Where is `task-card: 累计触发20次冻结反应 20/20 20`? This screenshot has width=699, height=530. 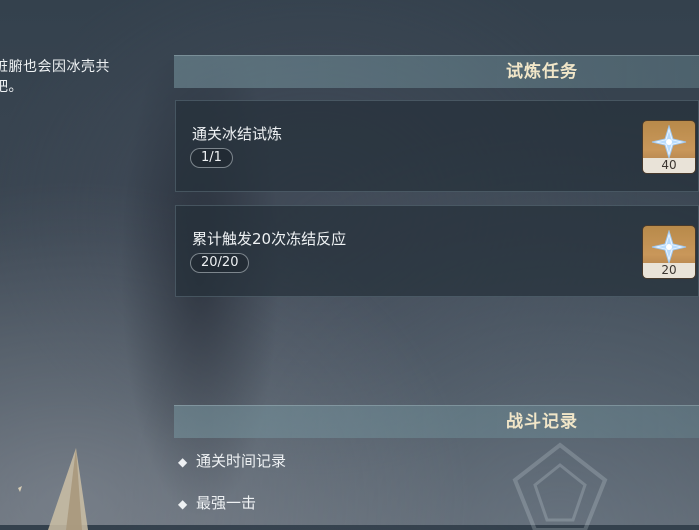 task-card: 累计触发20次冻结反应 20/20 20 is located at coordinates (437, 251).